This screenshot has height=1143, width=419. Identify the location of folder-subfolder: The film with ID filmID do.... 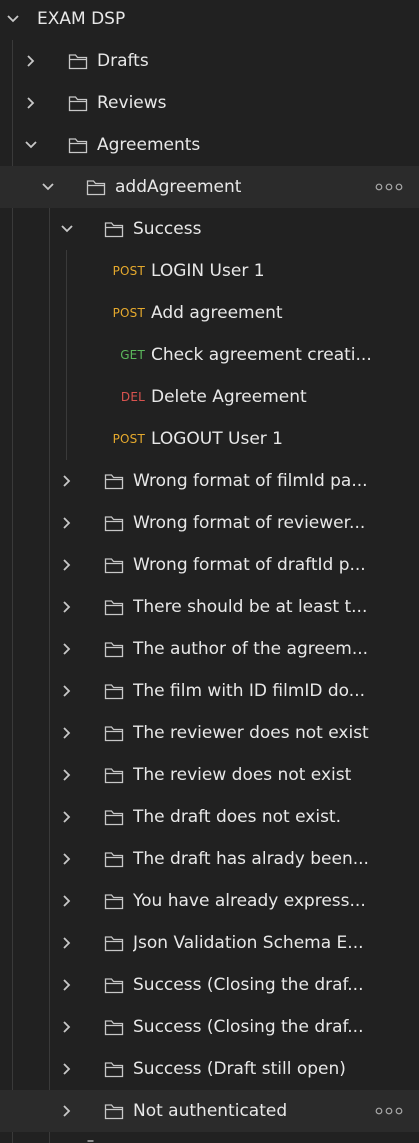
(209, 691).